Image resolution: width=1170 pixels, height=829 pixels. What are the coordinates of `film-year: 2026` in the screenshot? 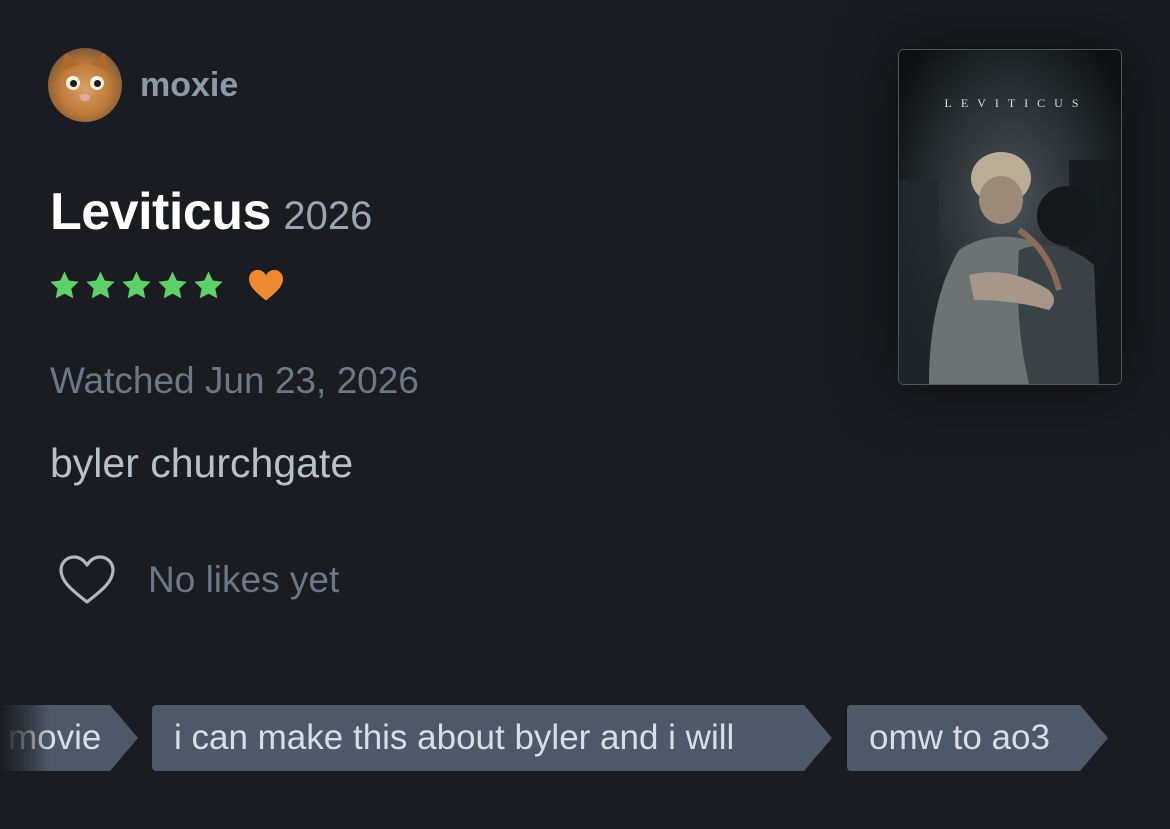 It's located at (327, 216).